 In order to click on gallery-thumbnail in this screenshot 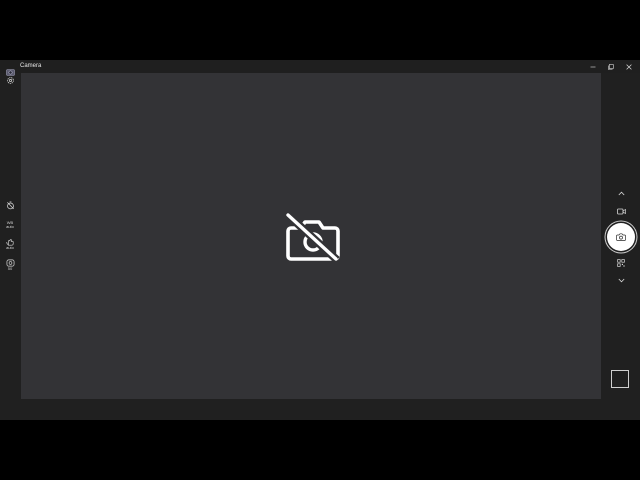, I will do `click(620, 379)`.